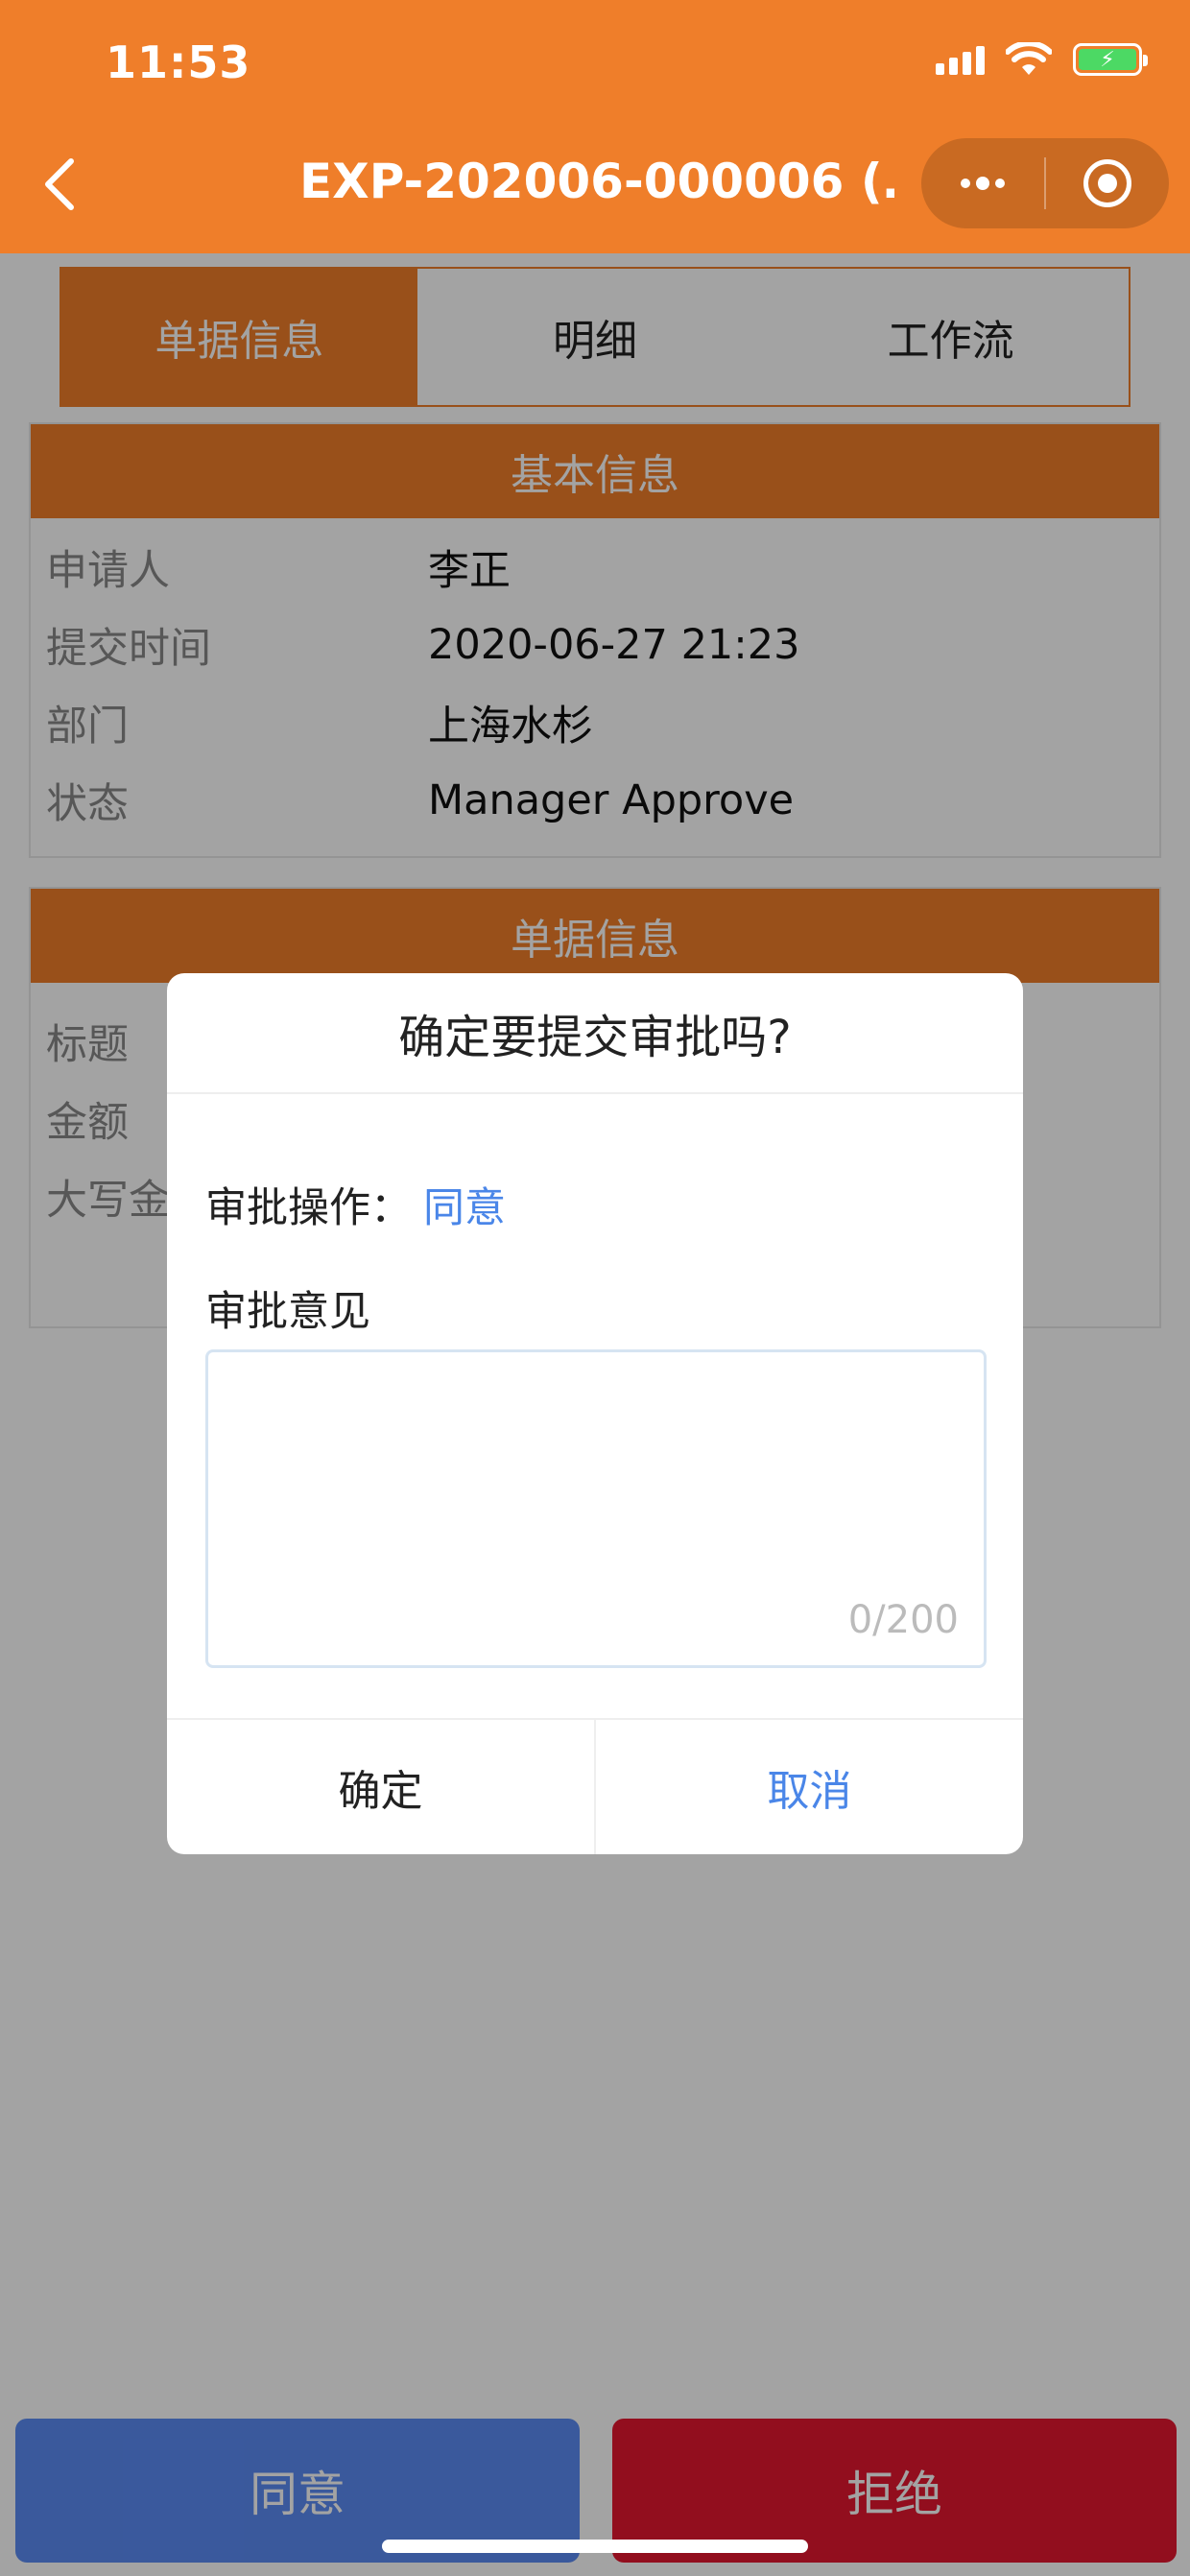 This screenshot has width=1190, height=2576. Describe the element at coordinates (287, 1312) in the screenshot. I see `comment-label: 审批意见` at that location.